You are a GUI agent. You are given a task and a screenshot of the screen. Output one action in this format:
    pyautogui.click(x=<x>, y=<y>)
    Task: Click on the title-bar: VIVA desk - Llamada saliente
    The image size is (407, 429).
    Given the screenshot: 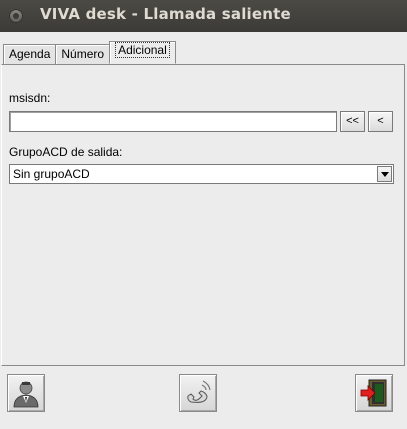 What is the action you would take?
    pyautogui.click(x=203, y=16)
    